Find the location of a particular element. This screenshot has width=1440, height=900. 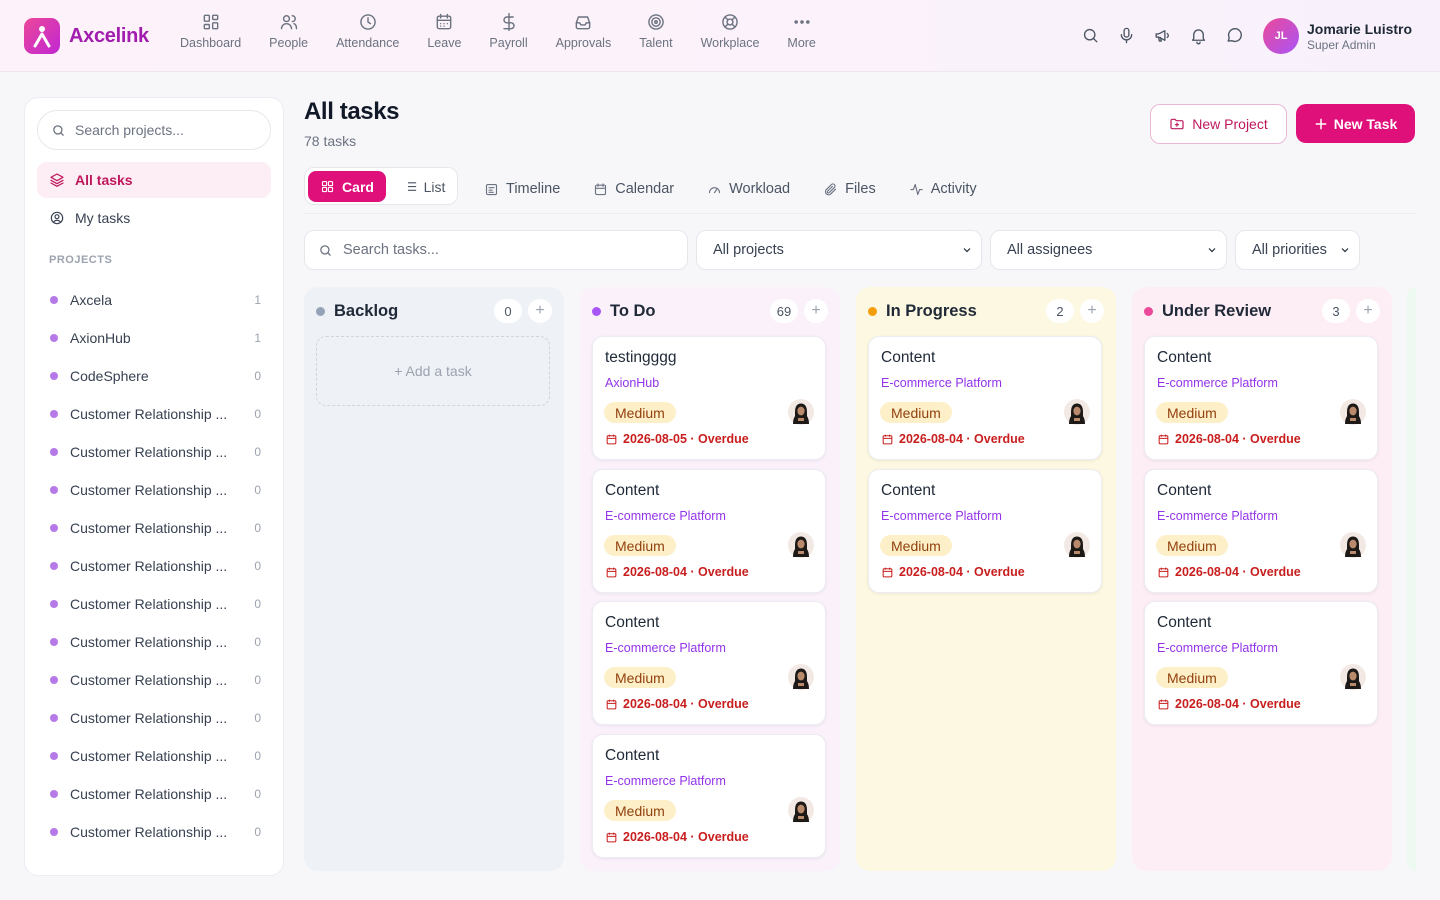

search-icon is located at coordinates (1090, 35).